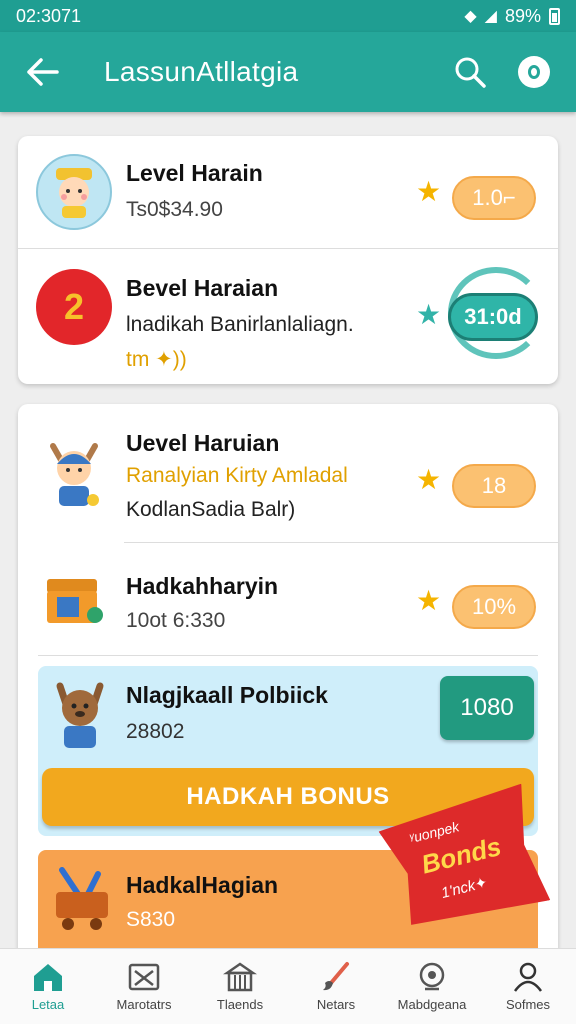 This screenshot has width=576, height=1024. I want to click on signal-icon: ◢, so click(490, 16).